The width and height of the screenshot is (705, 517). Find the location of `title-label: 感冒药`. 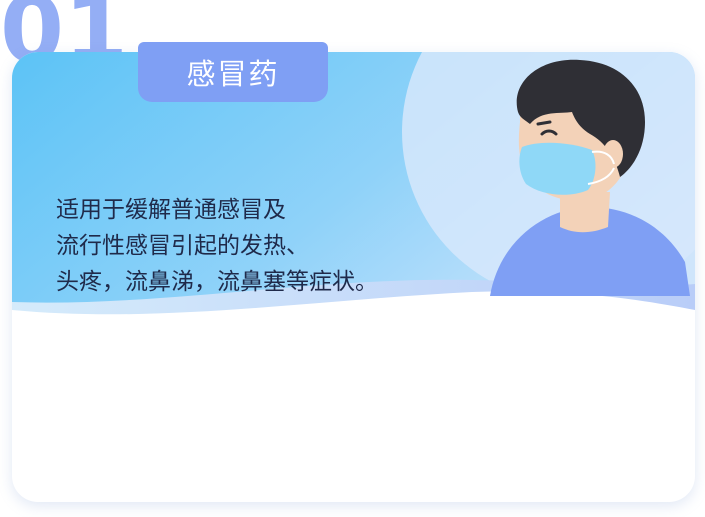

title-label: 感冒药 is located at coordinates (233, 74).